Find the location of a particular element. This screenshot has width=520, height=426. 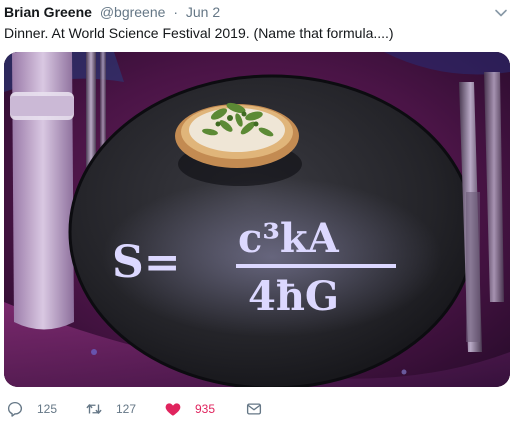

tweet-date: Jun 2 is located at coordinates (203, 12).